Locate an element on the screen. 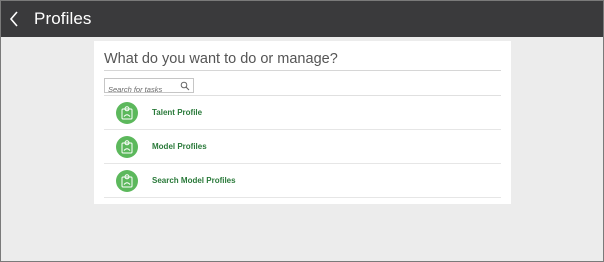 Image resolution: width=604 pixels, height=262 pixels. task-talent-profile: Talent Profile is located at coordinates (302, 113).